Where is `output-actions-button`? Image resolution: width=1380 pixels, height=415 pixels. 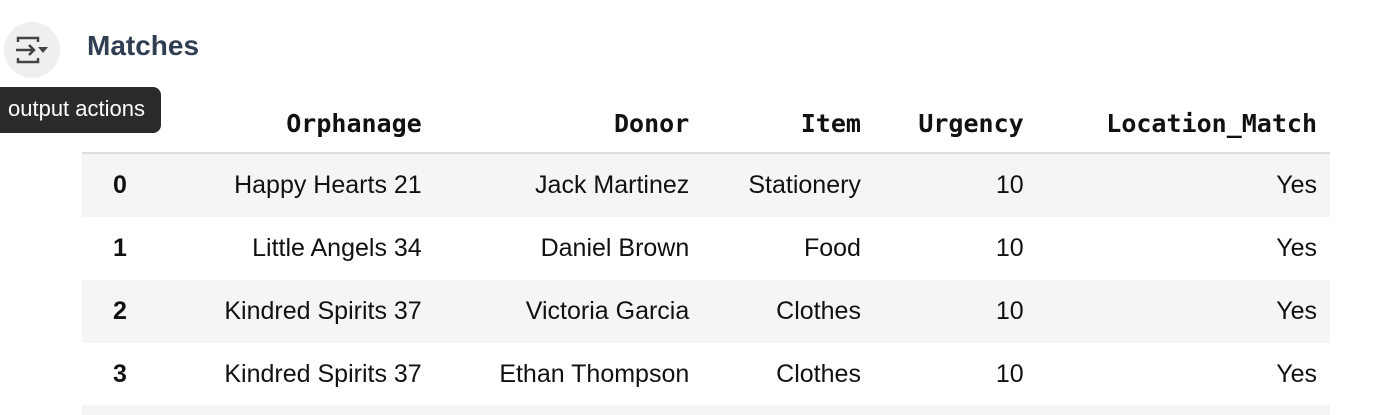 output-actions-button is located at coordinates (32, 50).